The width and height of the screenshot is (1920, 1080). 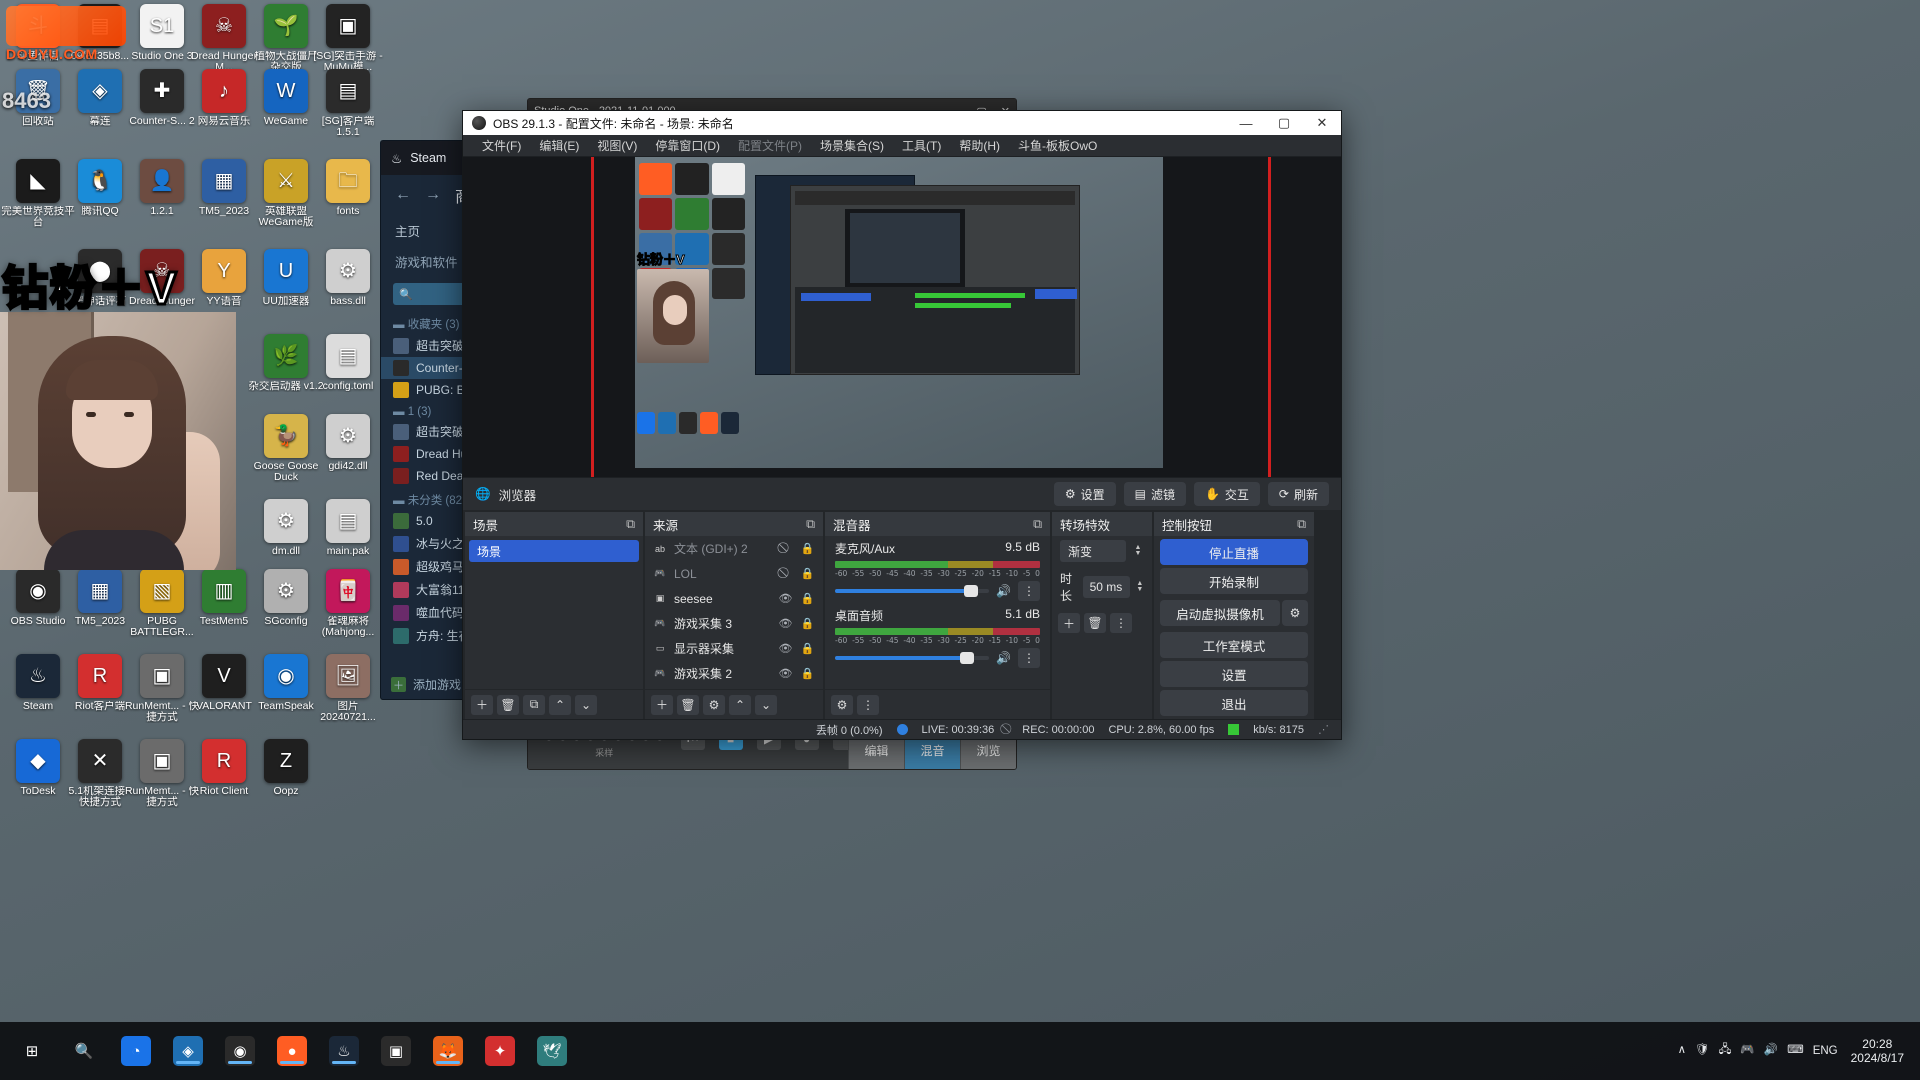 What do you see at coordinates (403, 195) in the screenshot?
I see `steam-back-button: ←` at bounding box center [403, 195].